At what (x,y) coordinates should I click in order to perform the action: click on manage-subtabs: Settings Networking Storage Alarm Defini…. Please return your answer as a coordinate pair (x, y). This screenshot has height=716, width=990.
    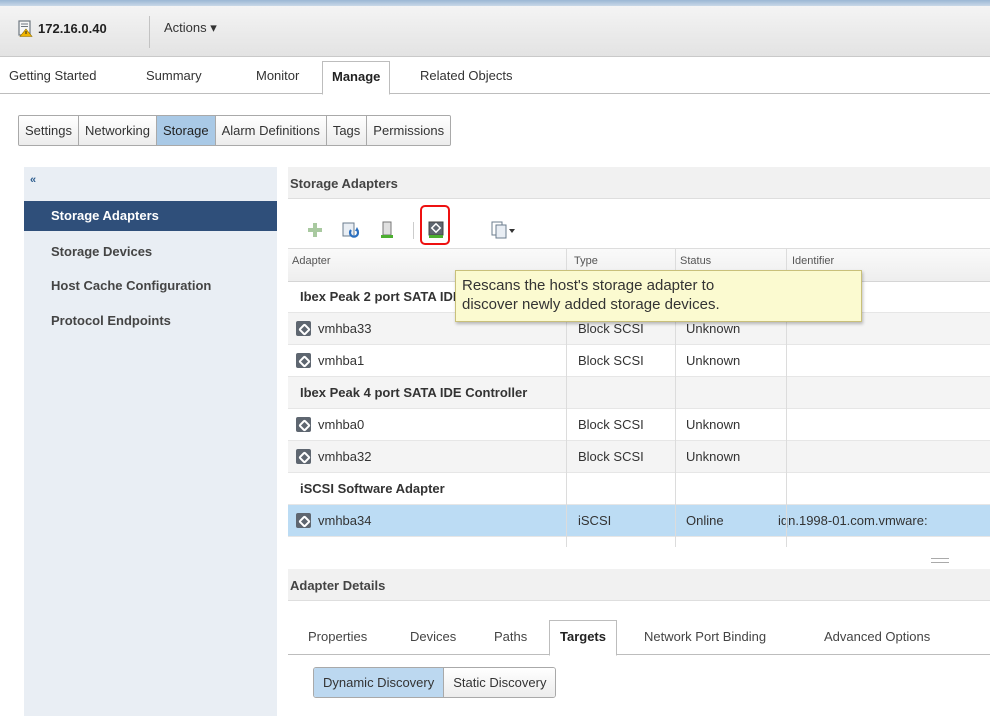
    Looking at the image, I should click on (235, 130).